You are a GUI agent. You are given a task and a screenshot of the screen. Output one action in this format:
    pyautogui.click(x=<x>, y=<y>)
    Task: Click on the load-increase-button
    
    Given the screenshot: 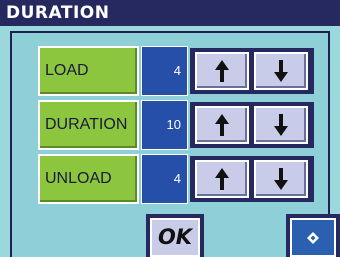 What is the action you would take?
    pyautogui.click(x=222, y=71)
    